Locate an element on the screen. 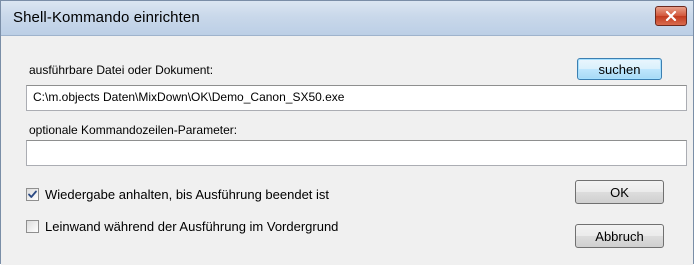  cancel-button-label: Abbruch is located at coordinates (619, 236).